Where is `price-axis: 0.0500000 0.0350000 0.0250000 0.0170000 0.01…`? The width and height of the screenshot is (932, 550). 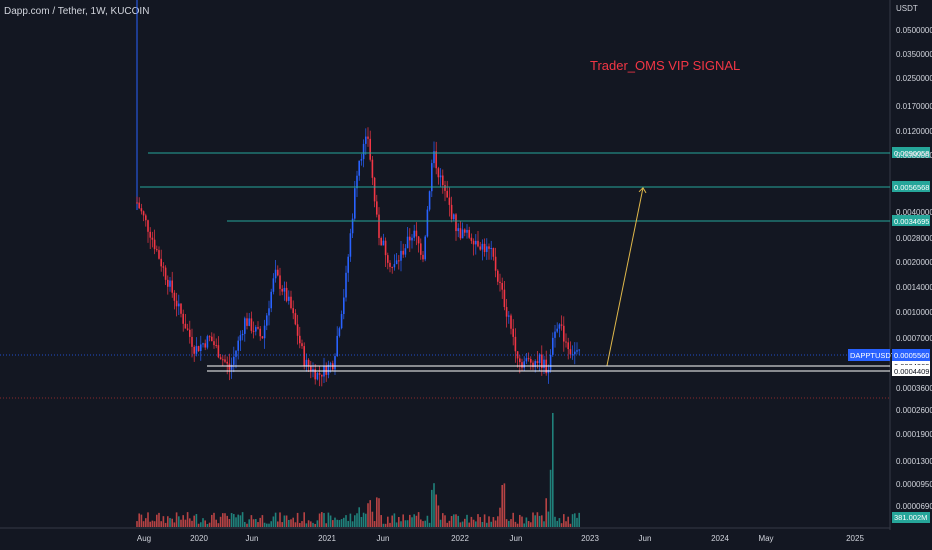
price-axis: 0.0500000 0.0350000 0.0250000 0.0170000 0.01… is located at coordinates (914, 268).